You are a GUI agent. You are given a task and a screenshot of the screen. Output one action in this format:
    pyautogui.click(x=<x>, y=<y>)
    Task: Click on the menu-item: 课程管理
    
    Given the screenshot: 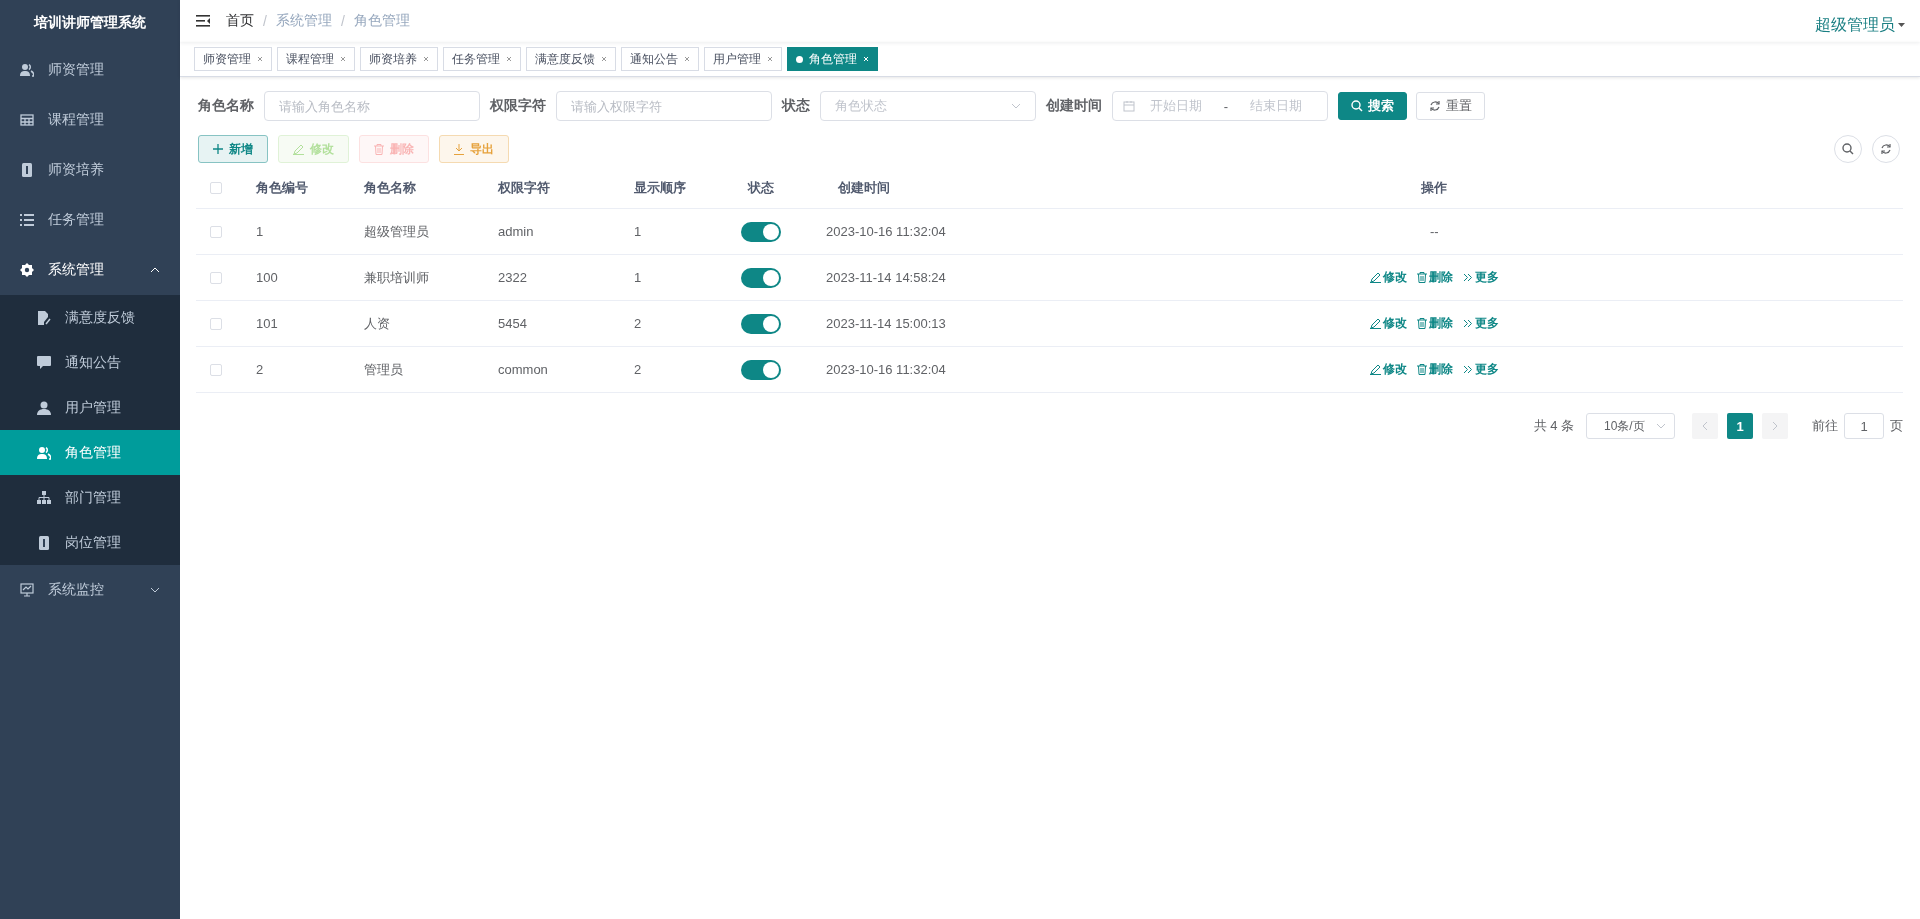 What is the action you would take?
    pyautogui.click(x=90, y=120)
    